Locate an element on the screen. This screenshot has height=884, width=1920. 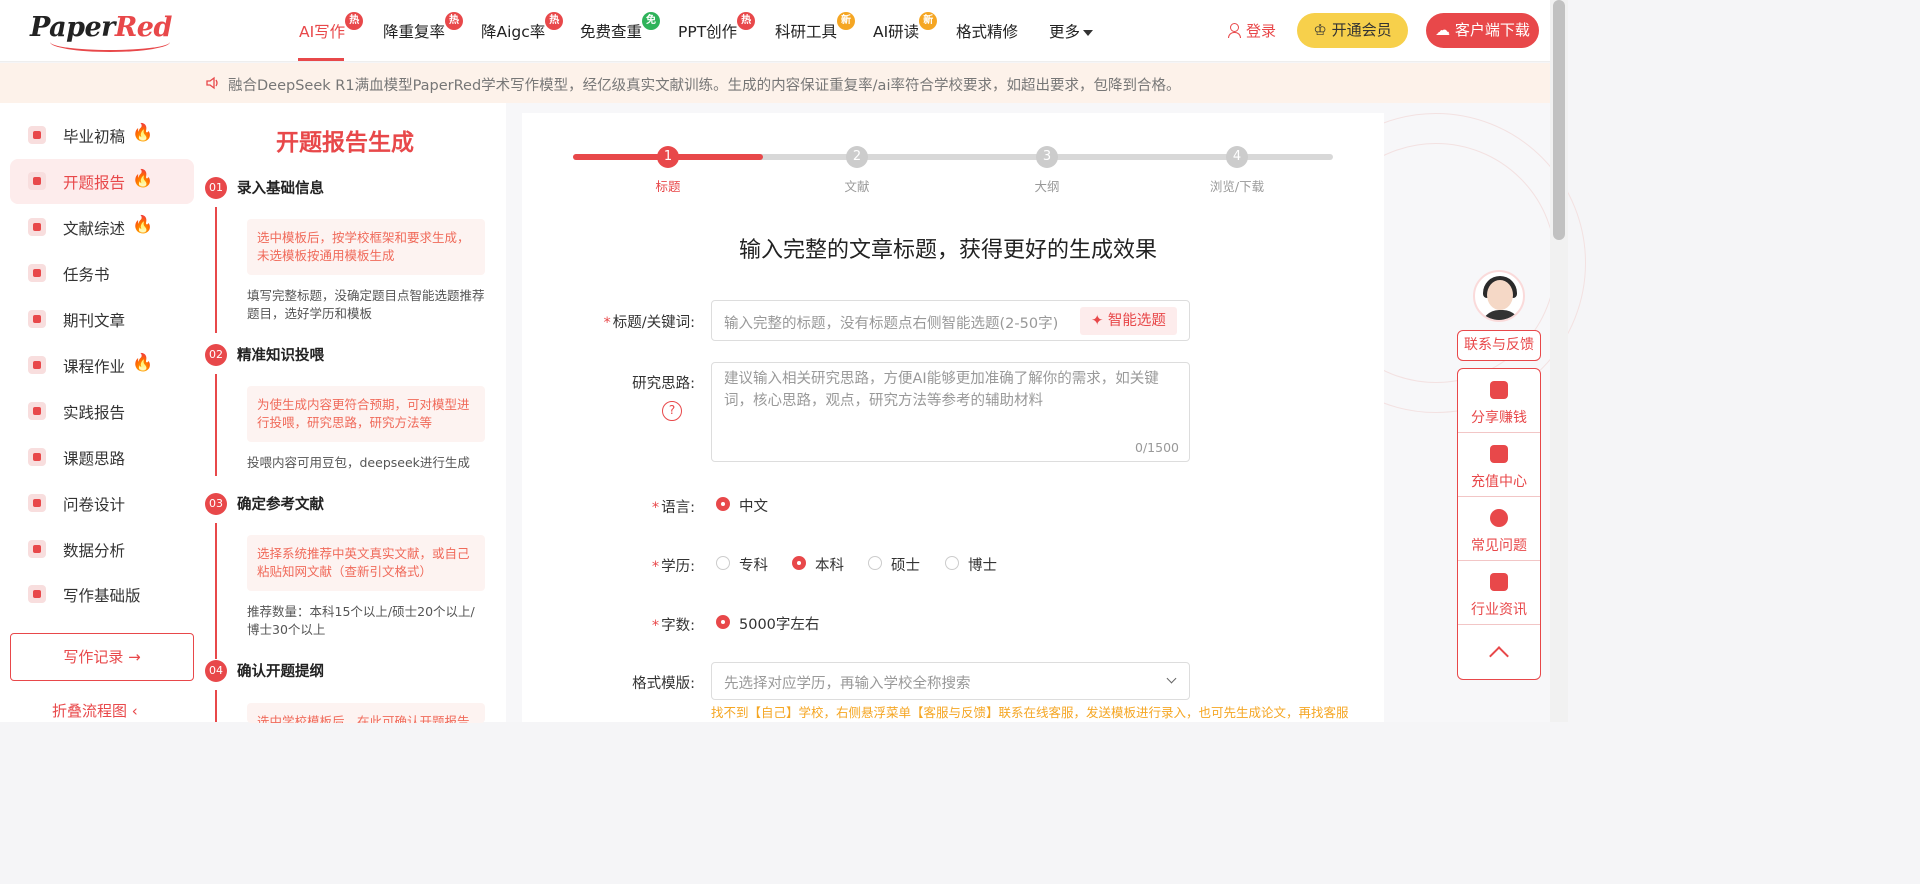
nav-format-refine: 格式精修 is located at coordinates (987, 31).